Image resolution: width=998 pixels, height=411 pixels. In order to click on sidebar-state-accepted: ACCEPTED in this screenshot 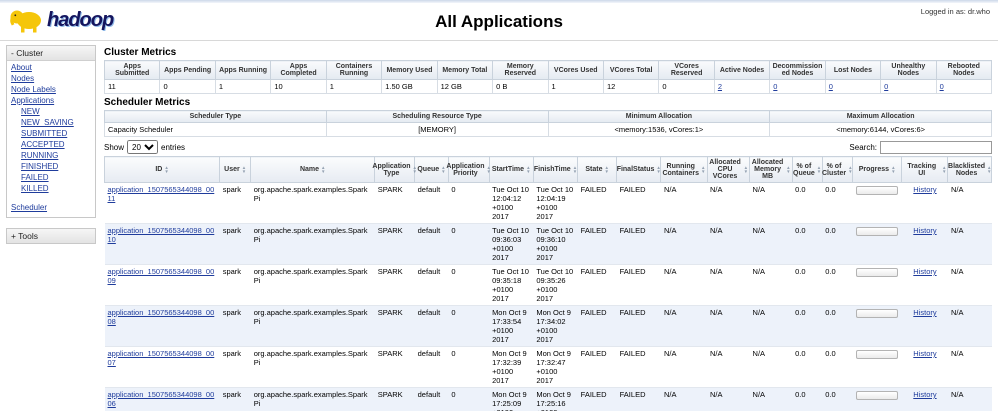, I will do `click(51, 145)`.